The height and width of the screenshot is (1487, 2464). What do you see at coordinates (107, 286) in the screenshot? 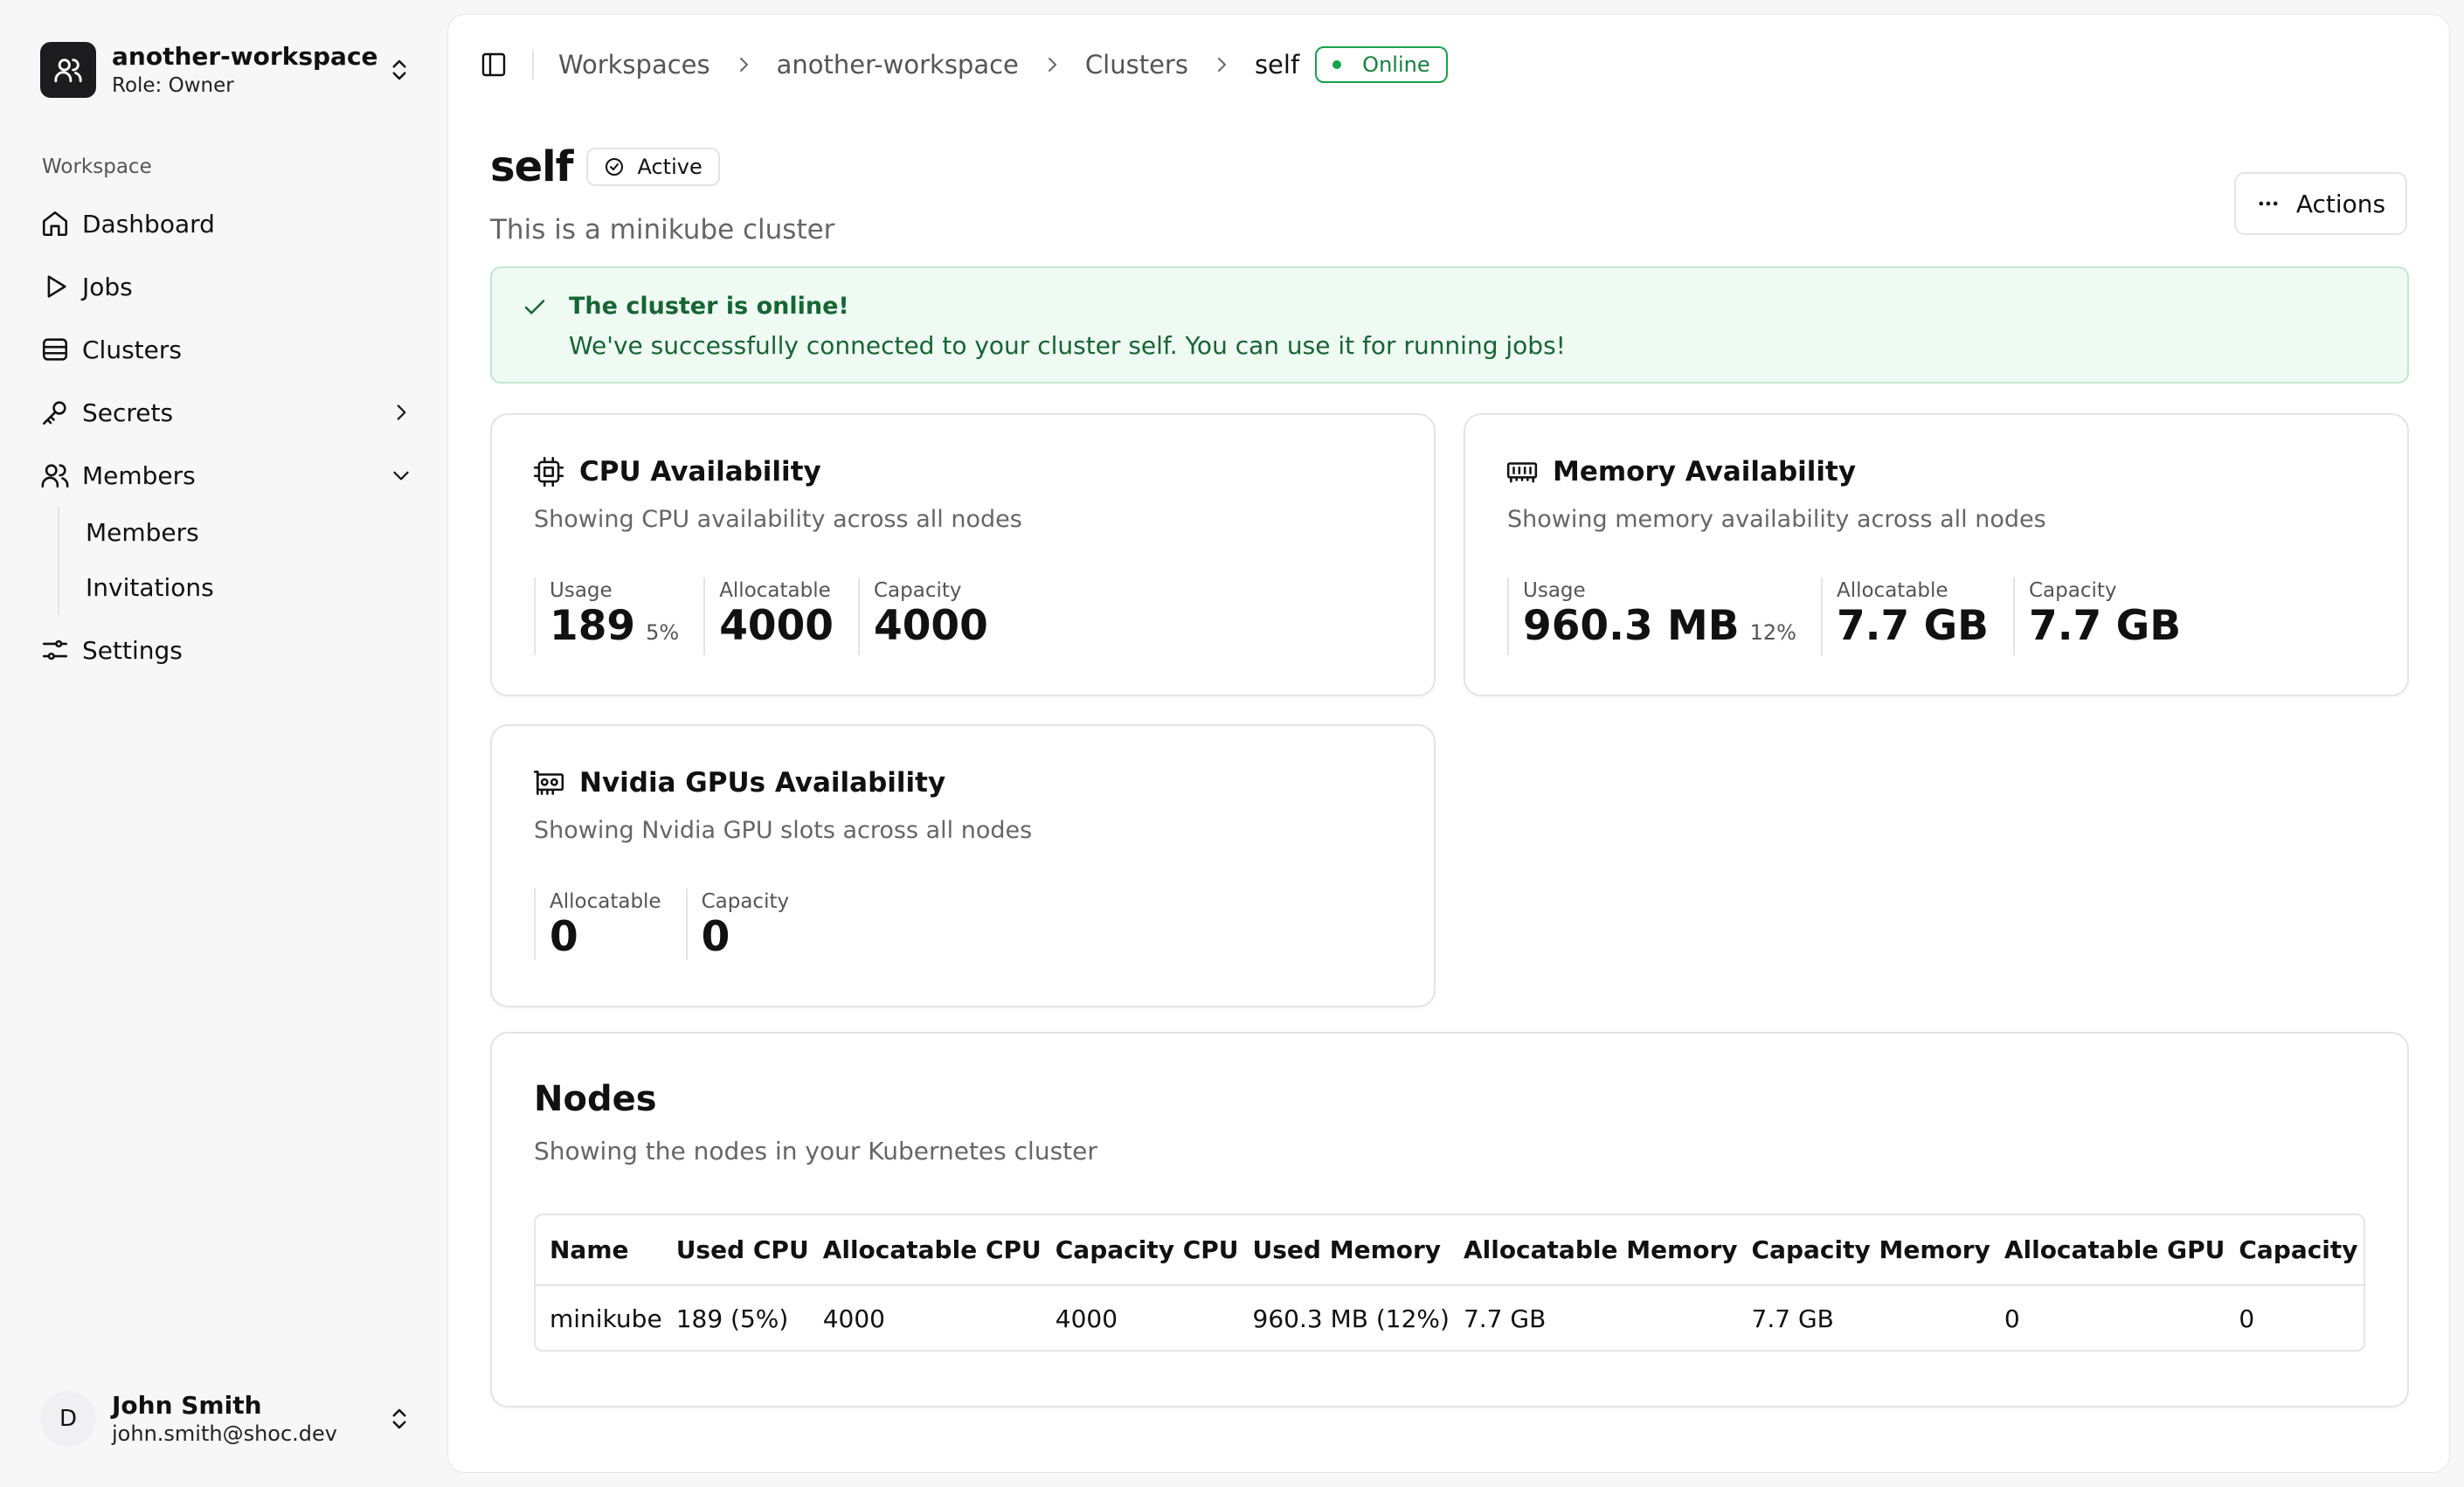
I see `sidebar-item-label: Jobs` at bounding box center [107, 286].